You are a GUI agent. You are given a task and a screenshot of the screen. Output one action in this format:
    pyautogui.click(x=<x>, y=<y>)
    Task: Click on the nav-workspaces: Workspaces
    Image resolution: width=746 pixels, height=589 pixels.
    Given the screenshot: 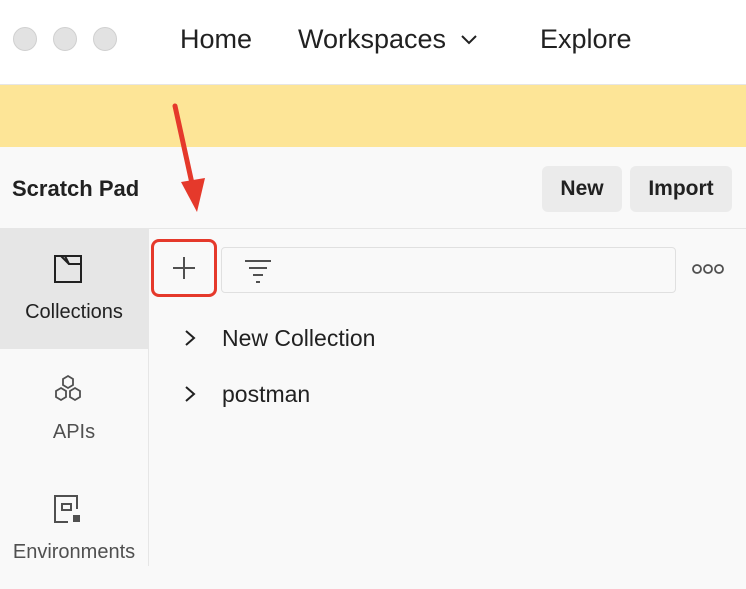 What is the action you would take?
    pyautogui.click(x=389, y=39)
    